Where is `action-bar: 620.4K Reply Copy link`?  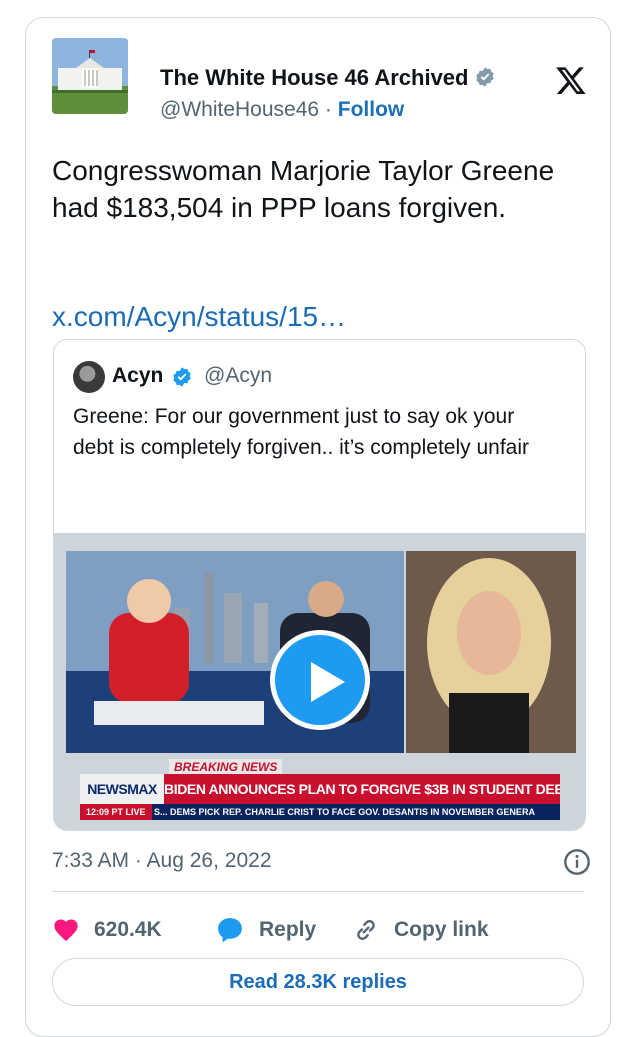 action-bar: 620.4K Reply Copy link is located at coordinates (312, 930).